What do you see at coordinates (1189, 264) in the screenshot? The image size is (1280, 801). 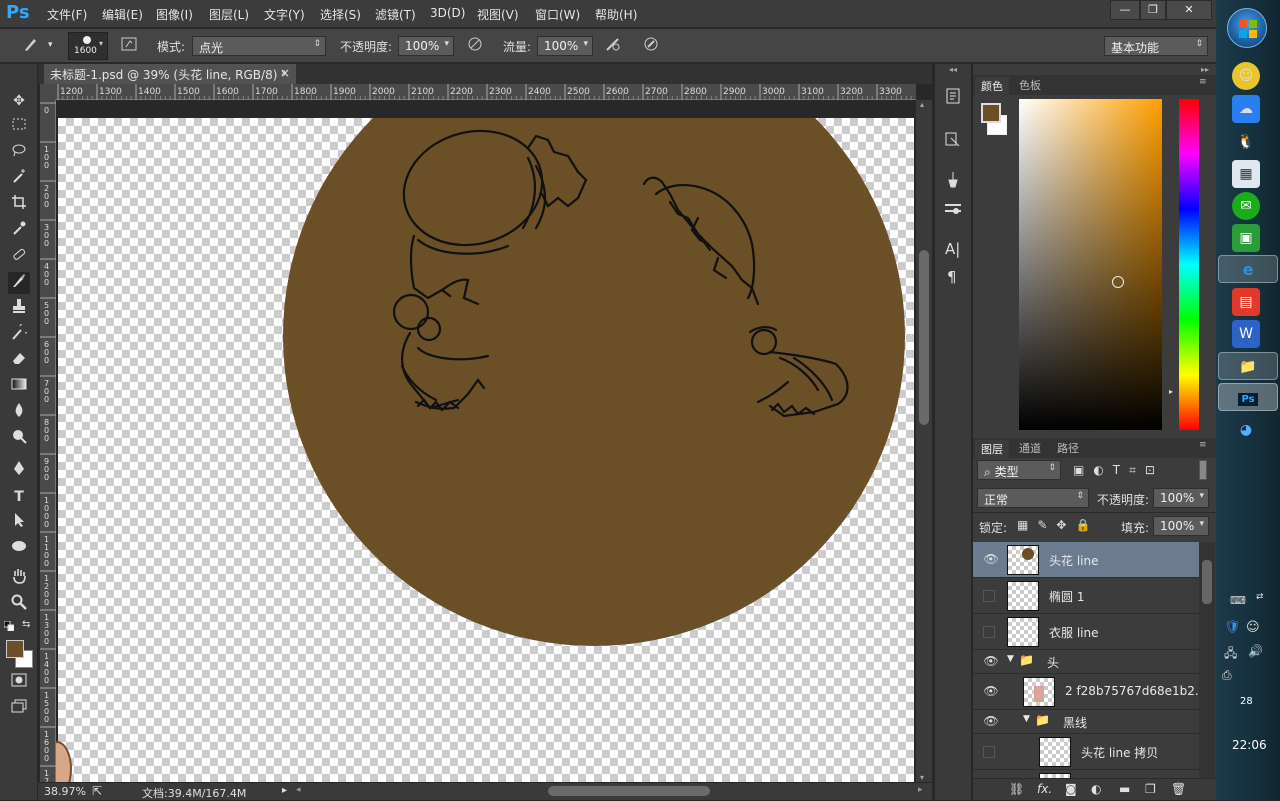 I see `hue-slider` at bounding box center [1189, 264].